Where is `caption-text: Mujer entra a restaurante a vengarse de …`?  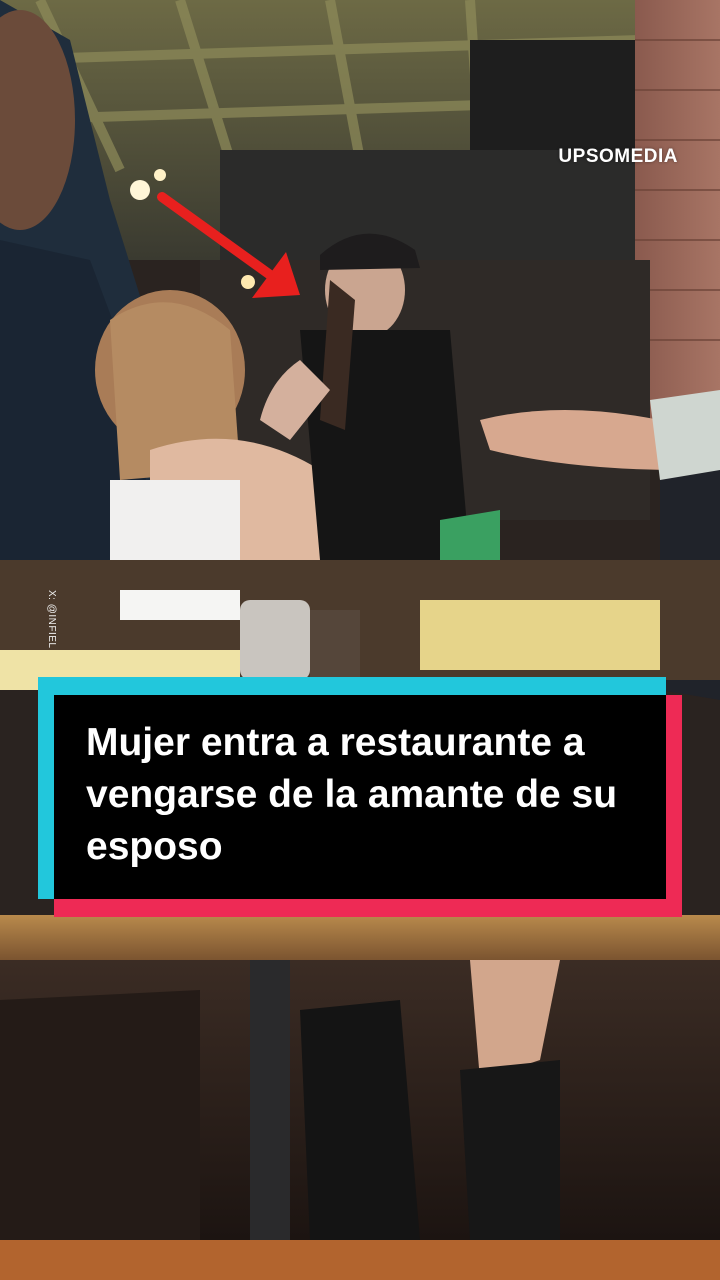 caption-text: Mujer entra a restaurante a vengarse de … is located at coordinates (352, 794).